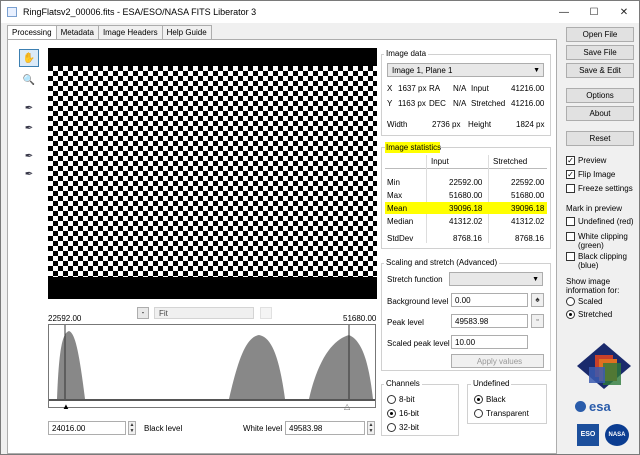 The image size is (640, 455). I want to click on channels-heading: Channels, so click(403, 383).